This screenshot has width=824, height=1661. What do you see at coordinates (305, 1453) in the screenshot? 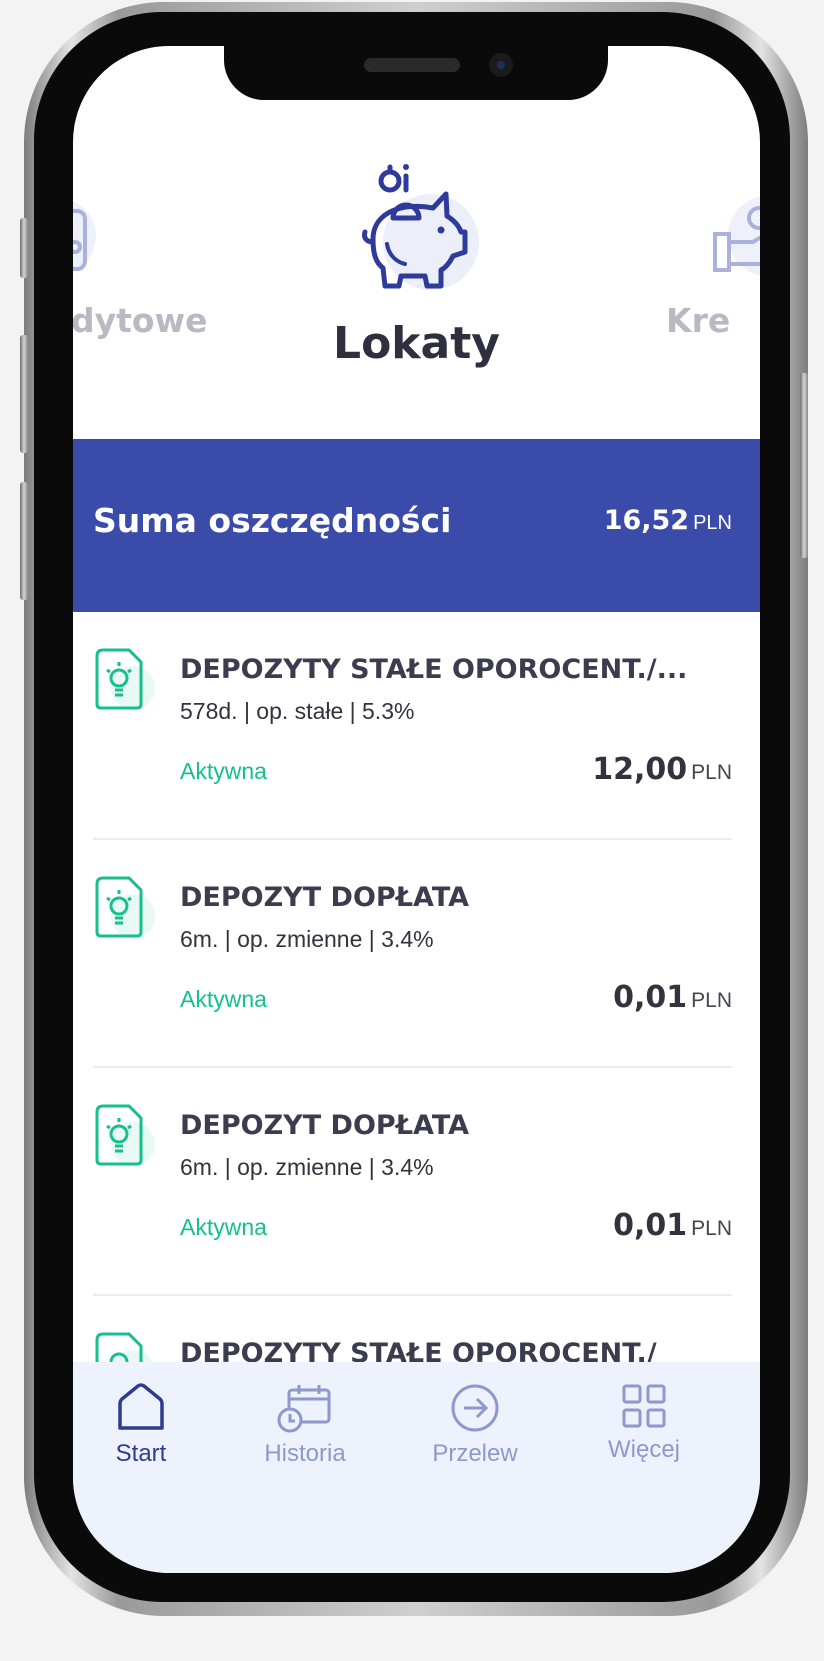
I see `tab-label: Historia` at bounding box center [305, 1453].